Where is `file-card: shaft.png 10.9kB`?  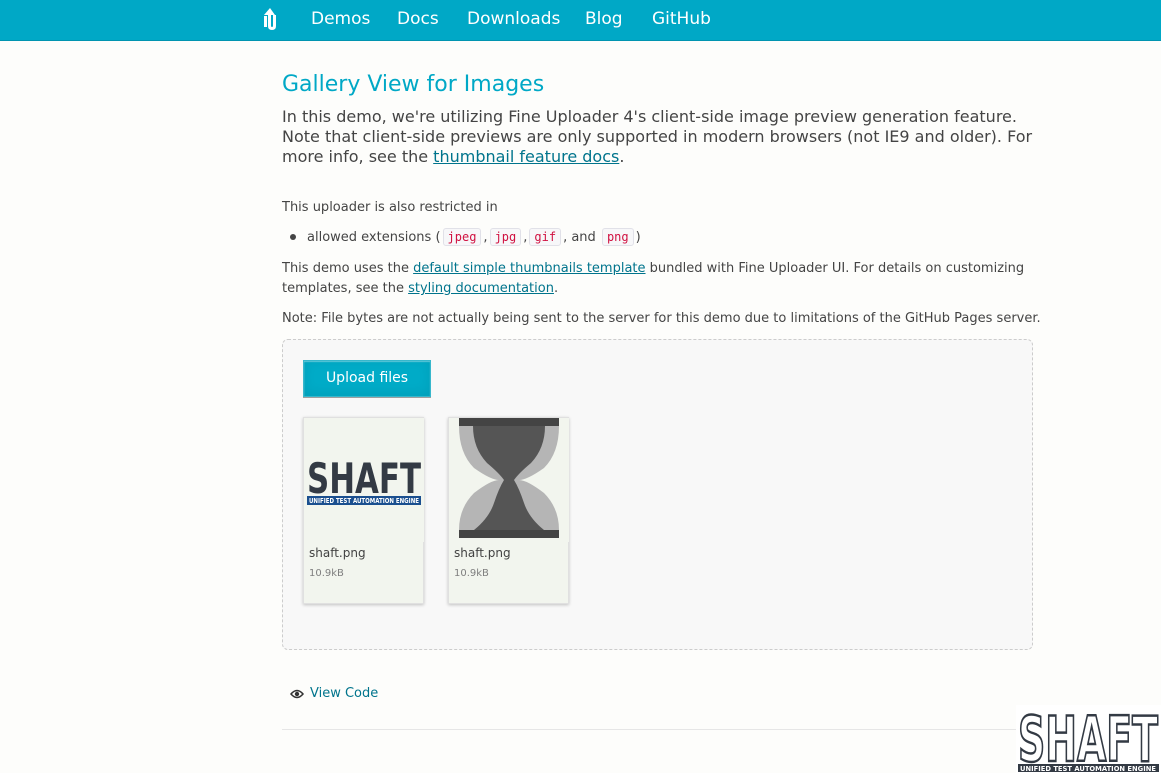 file-card: shaft.png 10.9kB is located at coordinates (508, 510).